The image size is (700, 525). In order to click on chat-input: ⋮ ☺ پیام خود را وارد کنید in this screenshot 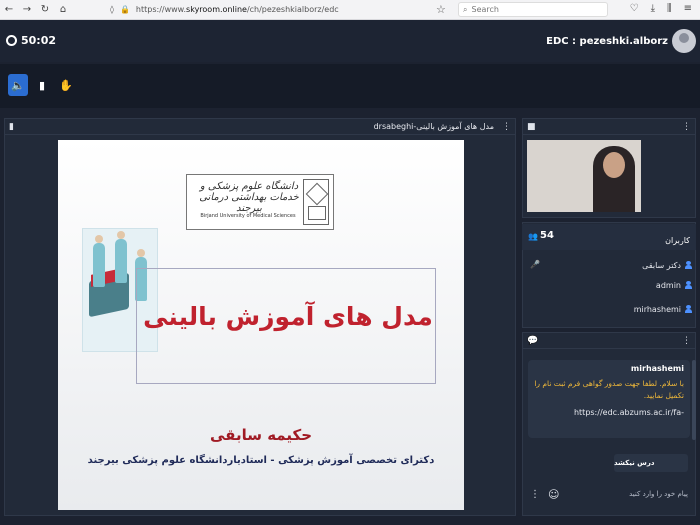, I will do `click(610, 494)`.